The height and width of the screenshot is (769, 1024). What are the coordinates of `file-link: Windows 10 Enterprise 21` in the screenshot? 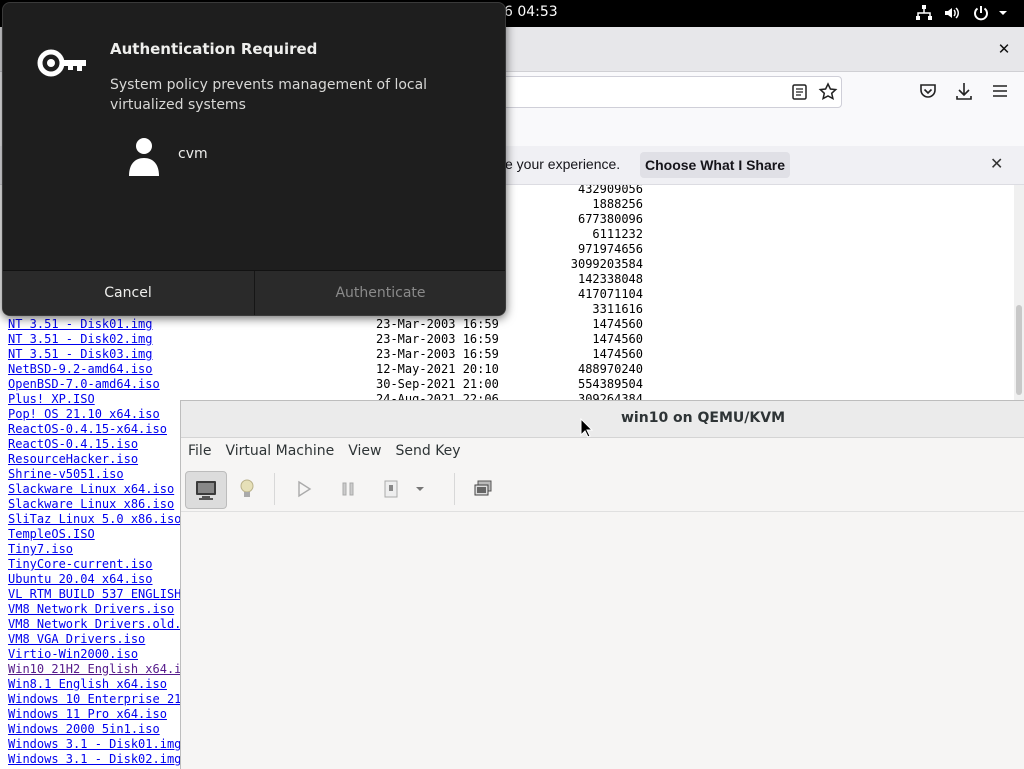 It's located at (94, 699).